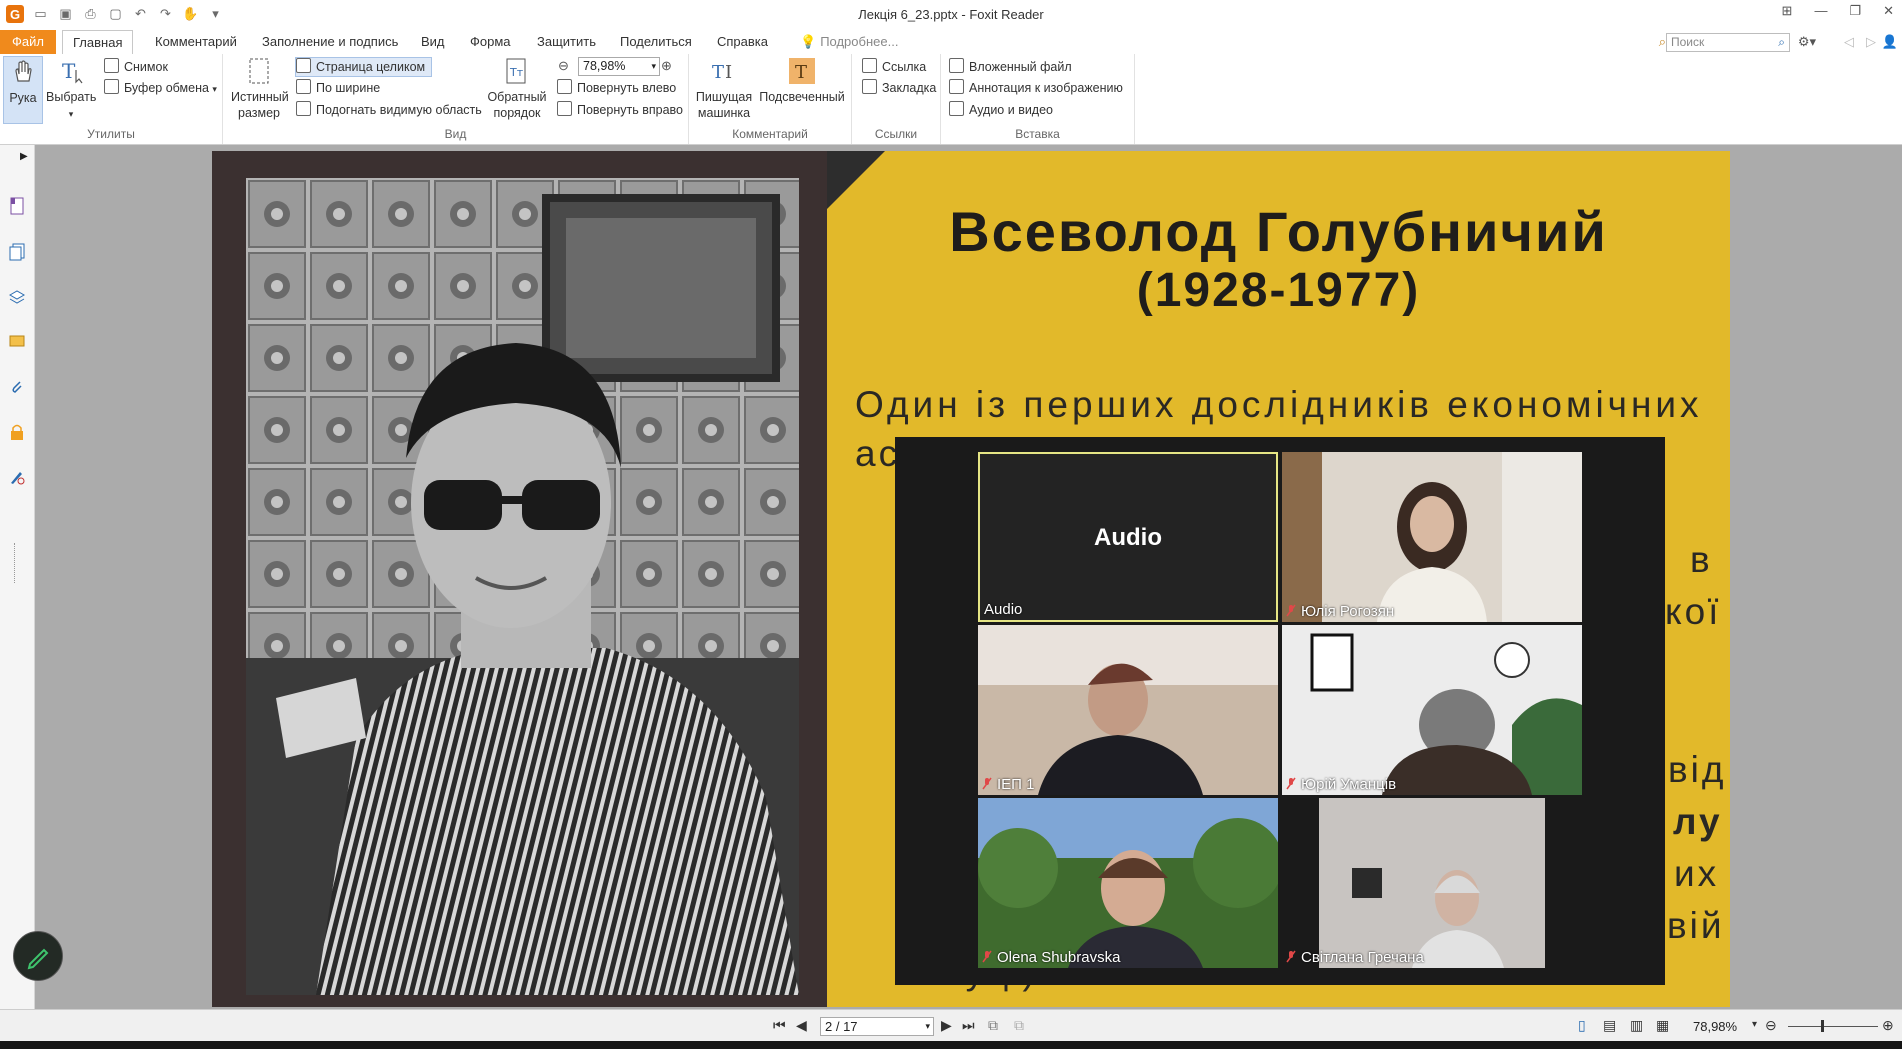 The image size is (1902, 1049). Describe the element at coordinates (968, 1025) in the screenshot. I see `last-page-icon: ⏭` at that location.